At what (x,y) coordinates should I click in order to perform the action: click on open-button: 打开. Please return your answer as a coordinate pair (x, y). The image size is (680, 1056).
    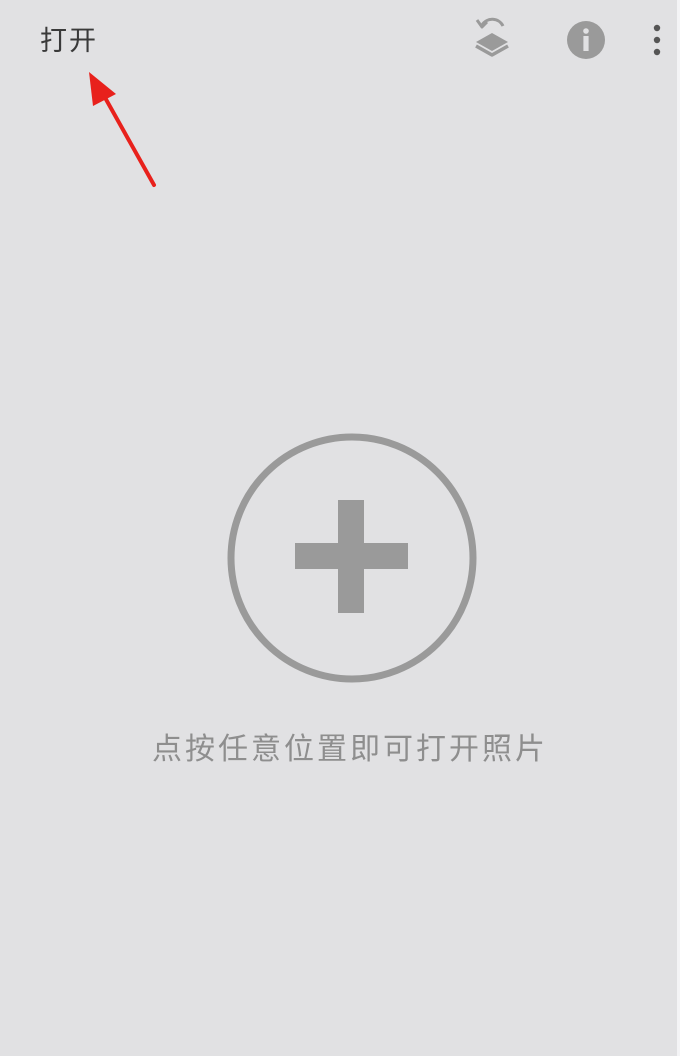
    Looking at the image, I should click on (69, 42).